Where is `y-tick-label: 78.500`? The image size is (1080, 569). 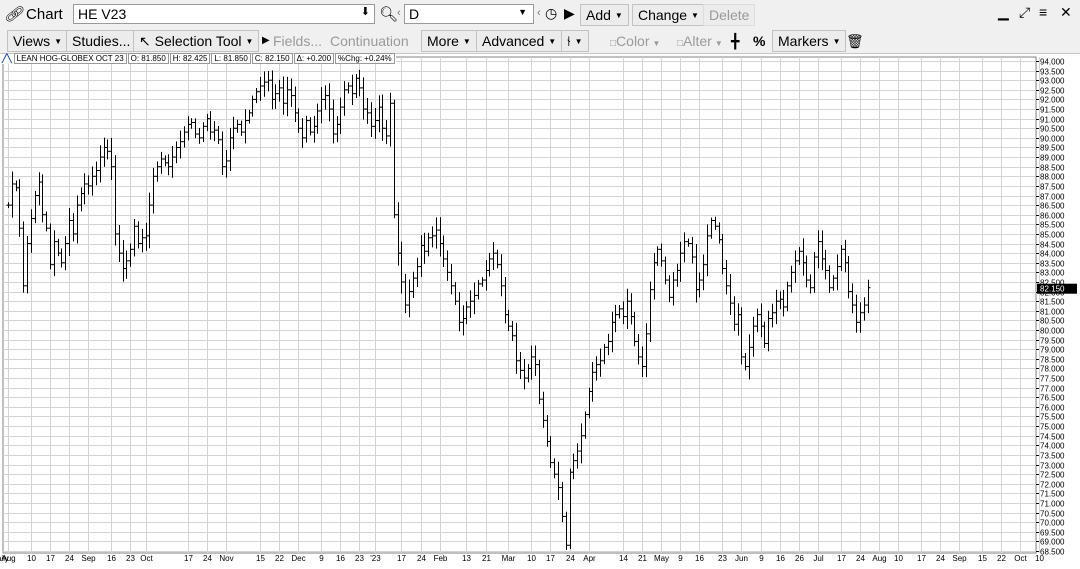 y-tick-label: 78.500 is located at coordinates (1052, 360).